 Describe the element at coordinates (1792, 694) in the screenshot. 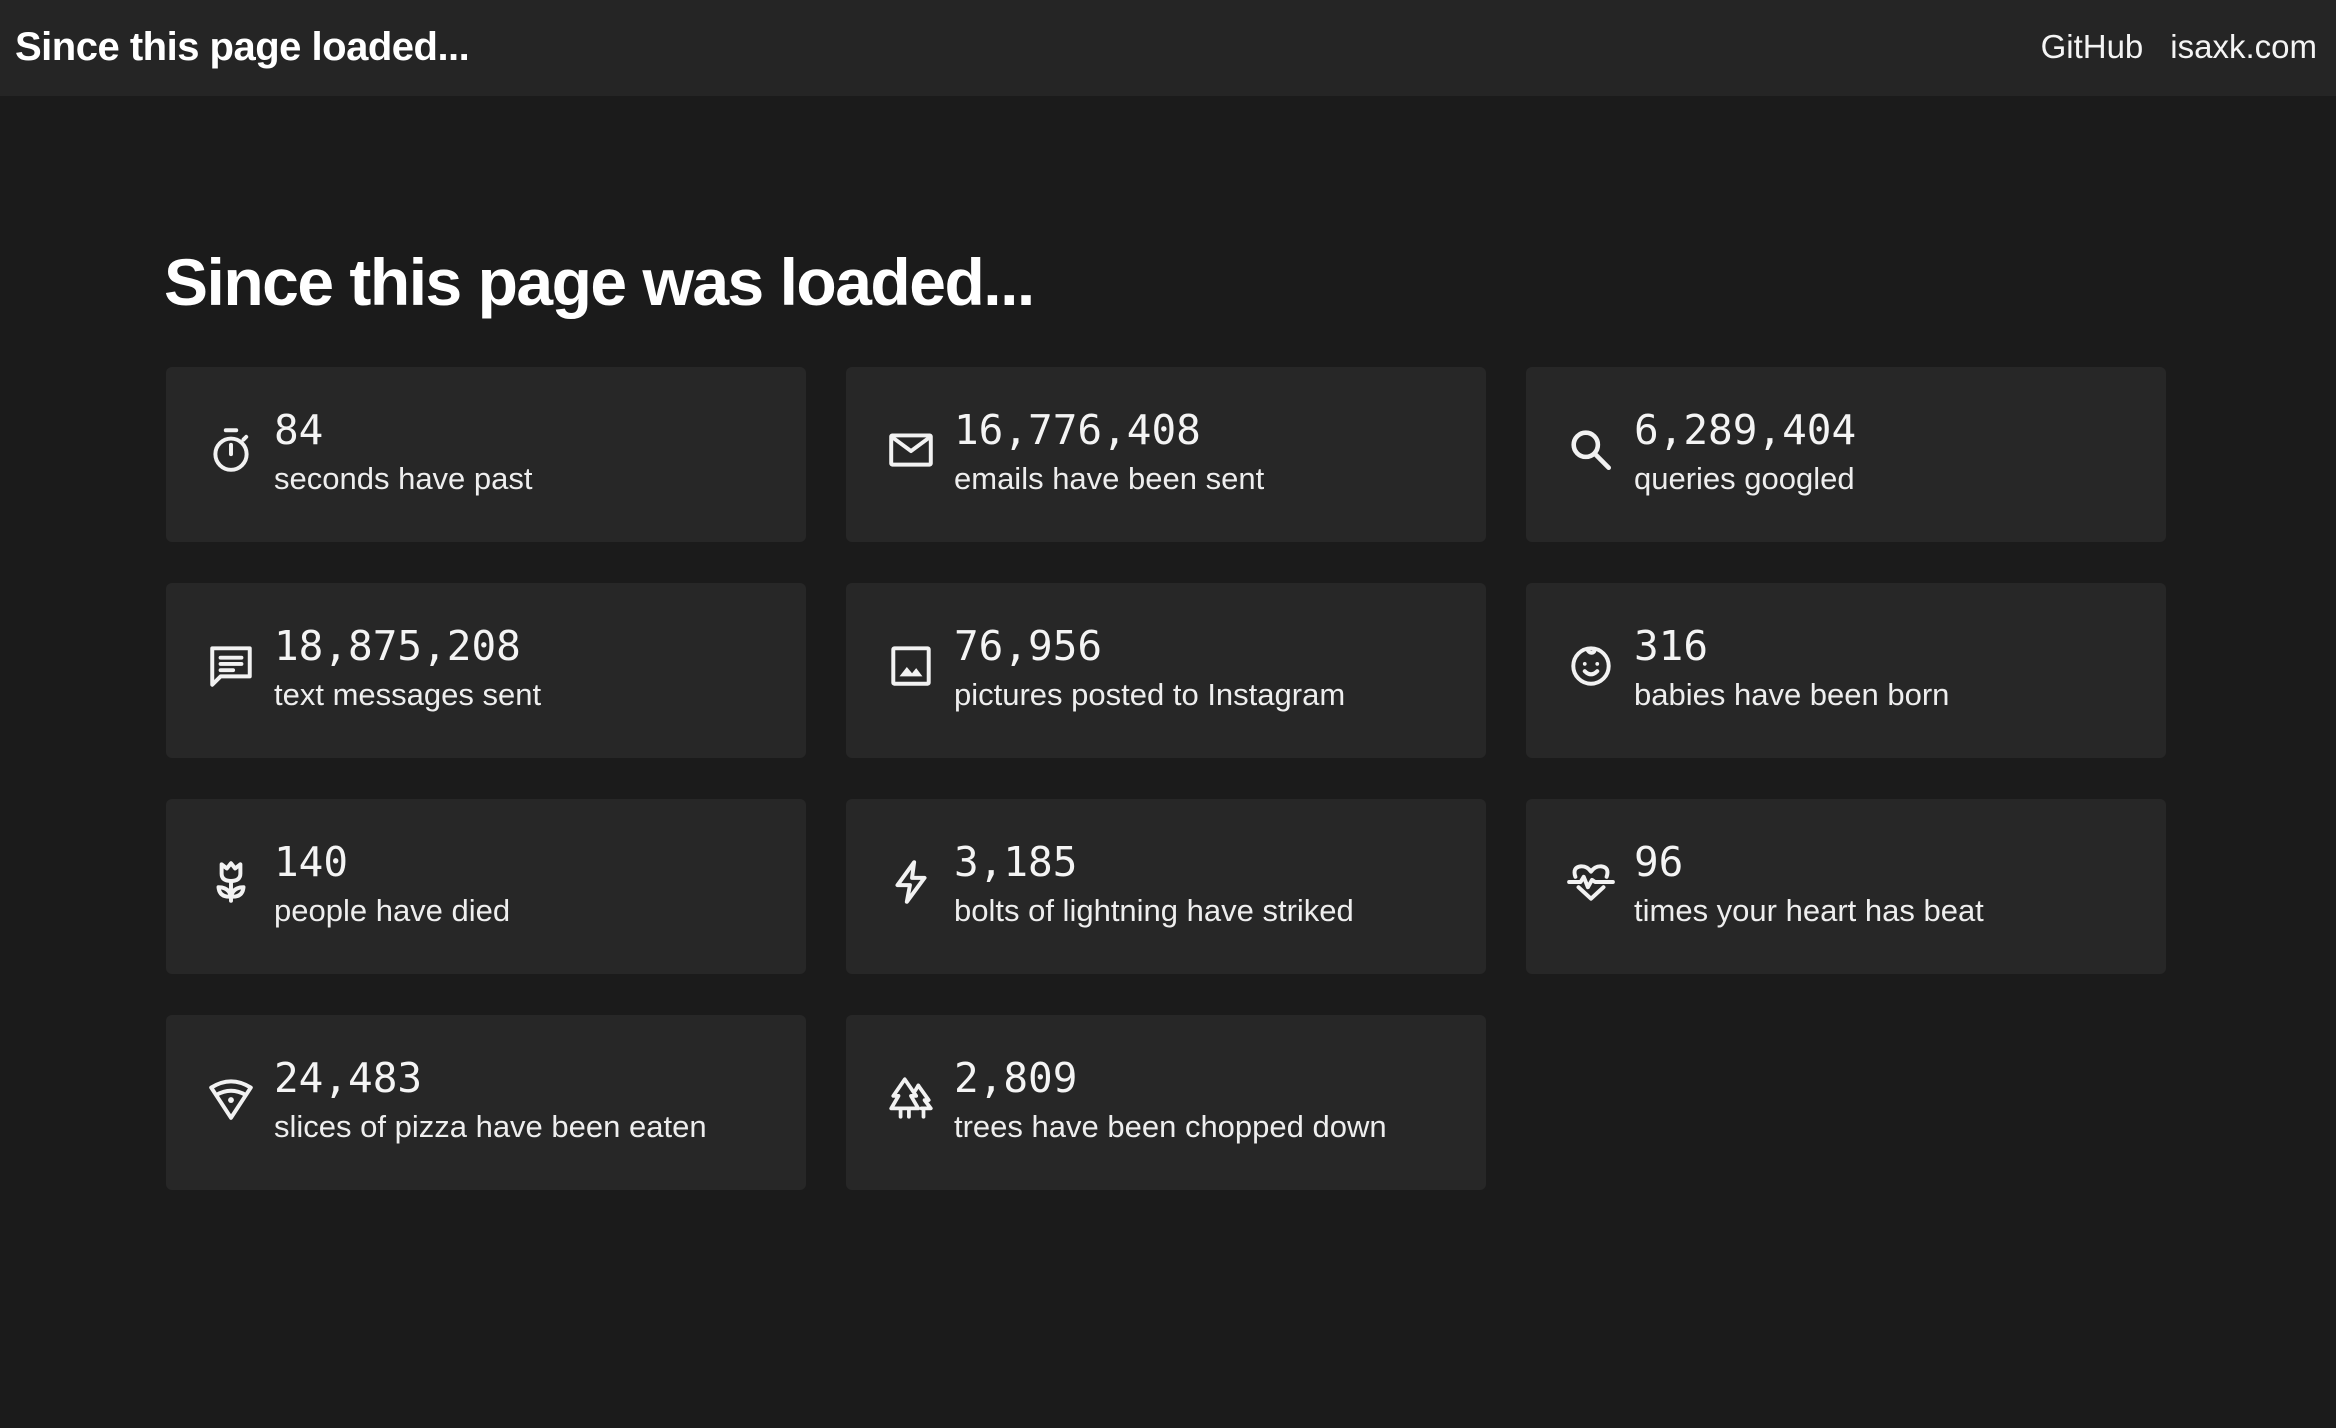

I see `stat-label: babies have been born` at that location.